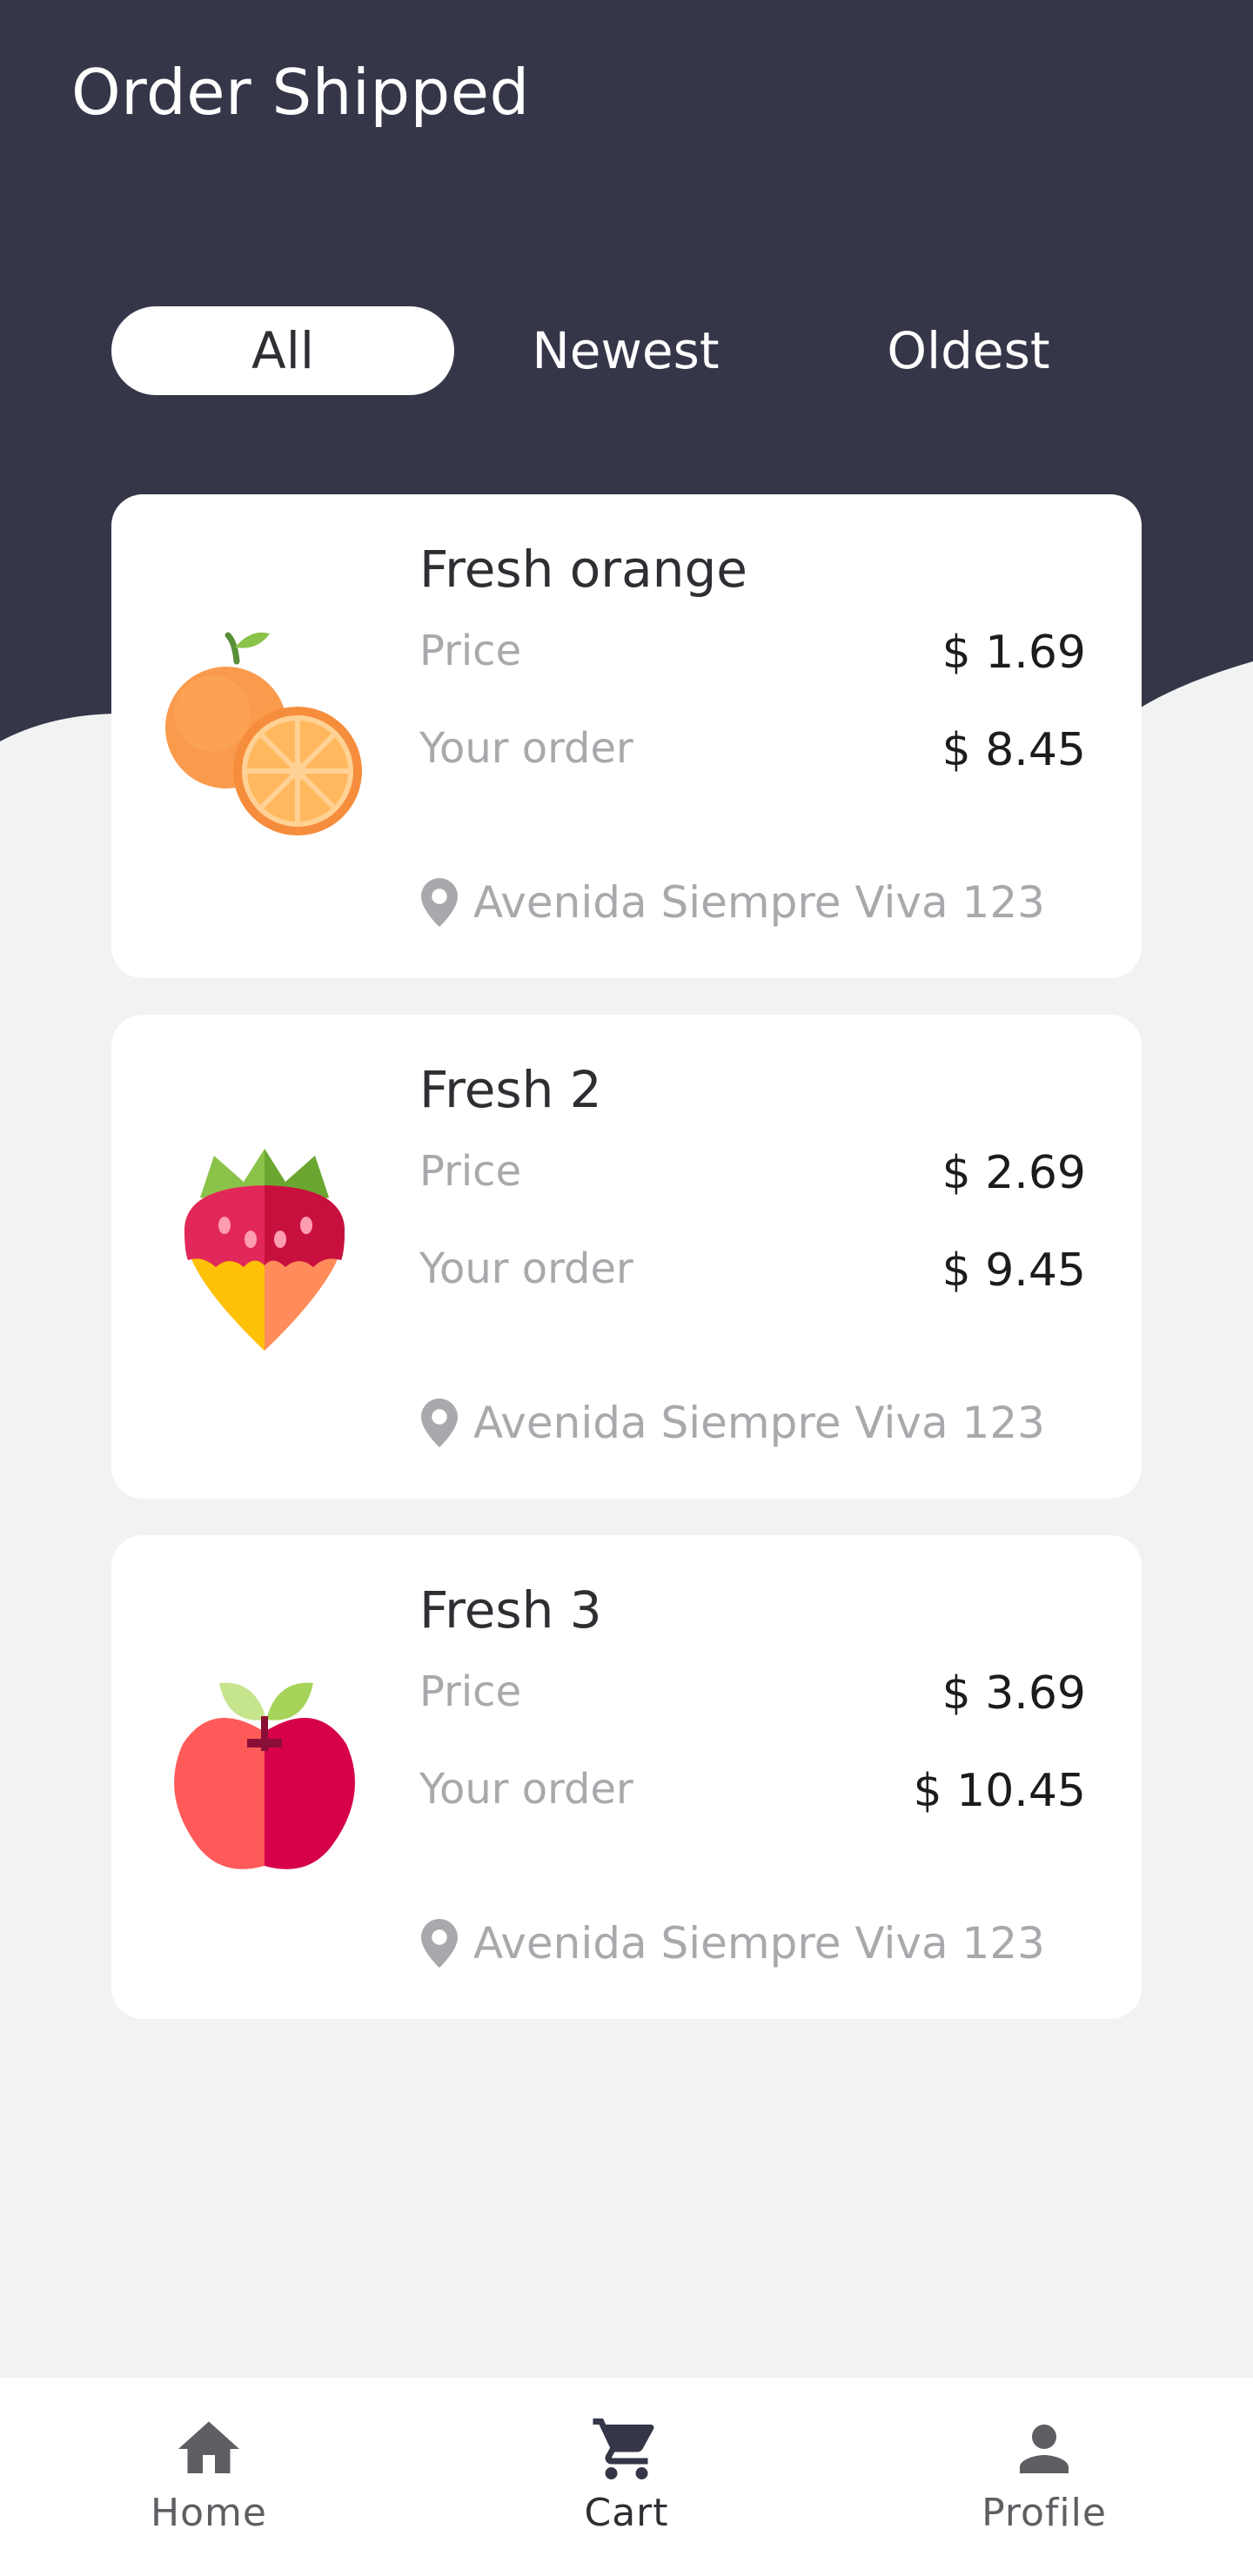 This screenshot has height=2576, width=1253. I want to click on page-title: Order Shipped, so click(301, 92).